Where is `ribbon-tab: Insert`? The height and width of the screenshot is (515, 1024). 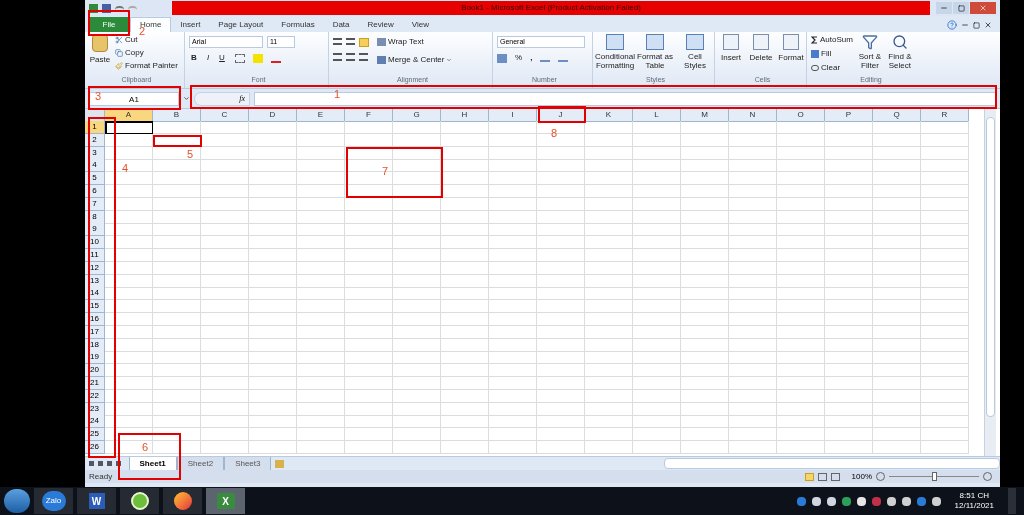
ribbon-tab: Insert is located at coordinates (190, 24).